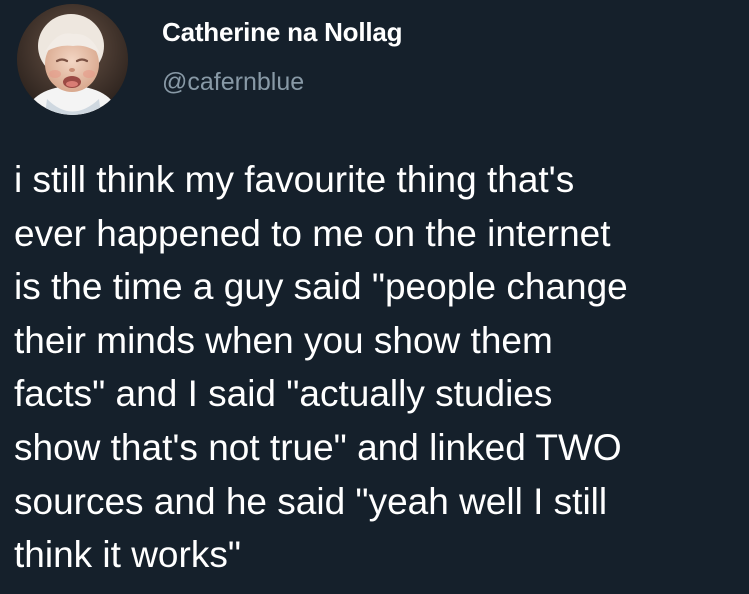 The width and height of the screenshot is (749, 594). What do you see at coordinates (311, 501) in the screenshot?
I see `tweet-line-7: sources and he said "yeah well I still` at bounding box center [311, 501].